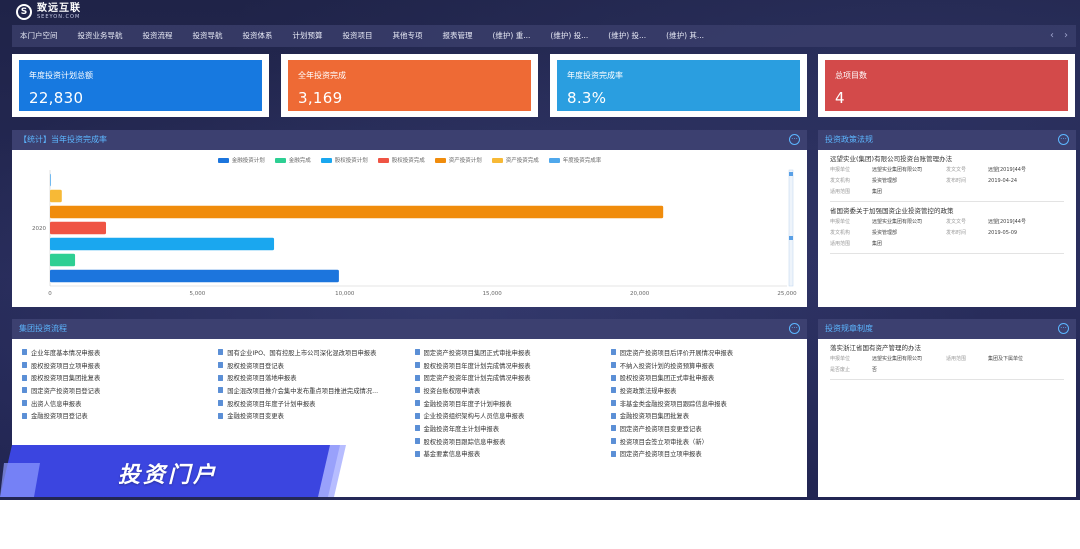 The width and height of the screenshot is (1080, 549). Describe the element at coordinates (509, 415) in the screenshot. I see `process-item: 企业投资组织架构与人员信息申报表` at that location.